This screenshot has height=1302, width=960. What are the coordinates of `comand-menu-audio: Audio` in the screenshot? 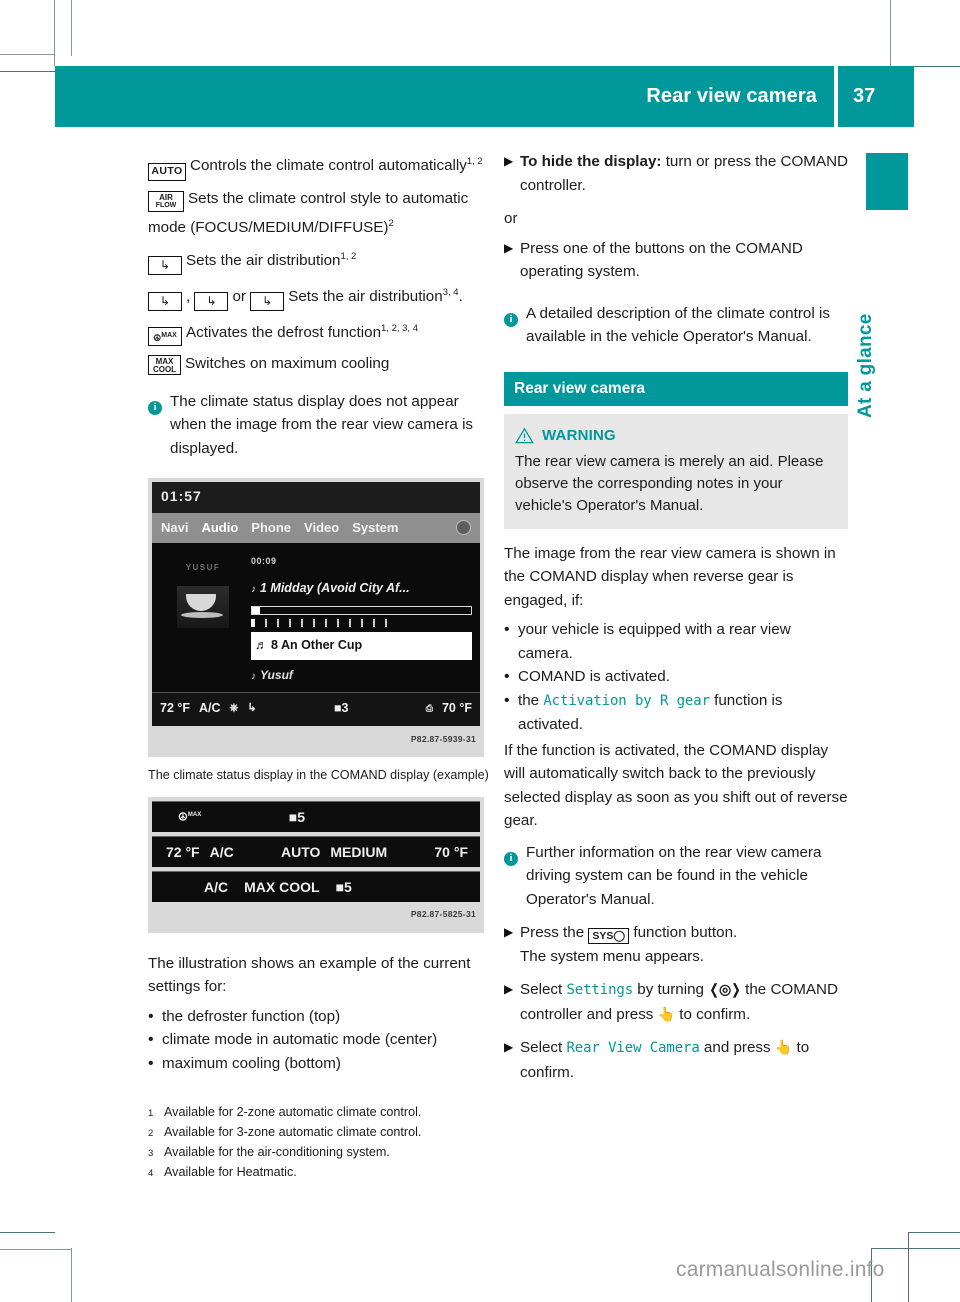 It's located at (219, 528).